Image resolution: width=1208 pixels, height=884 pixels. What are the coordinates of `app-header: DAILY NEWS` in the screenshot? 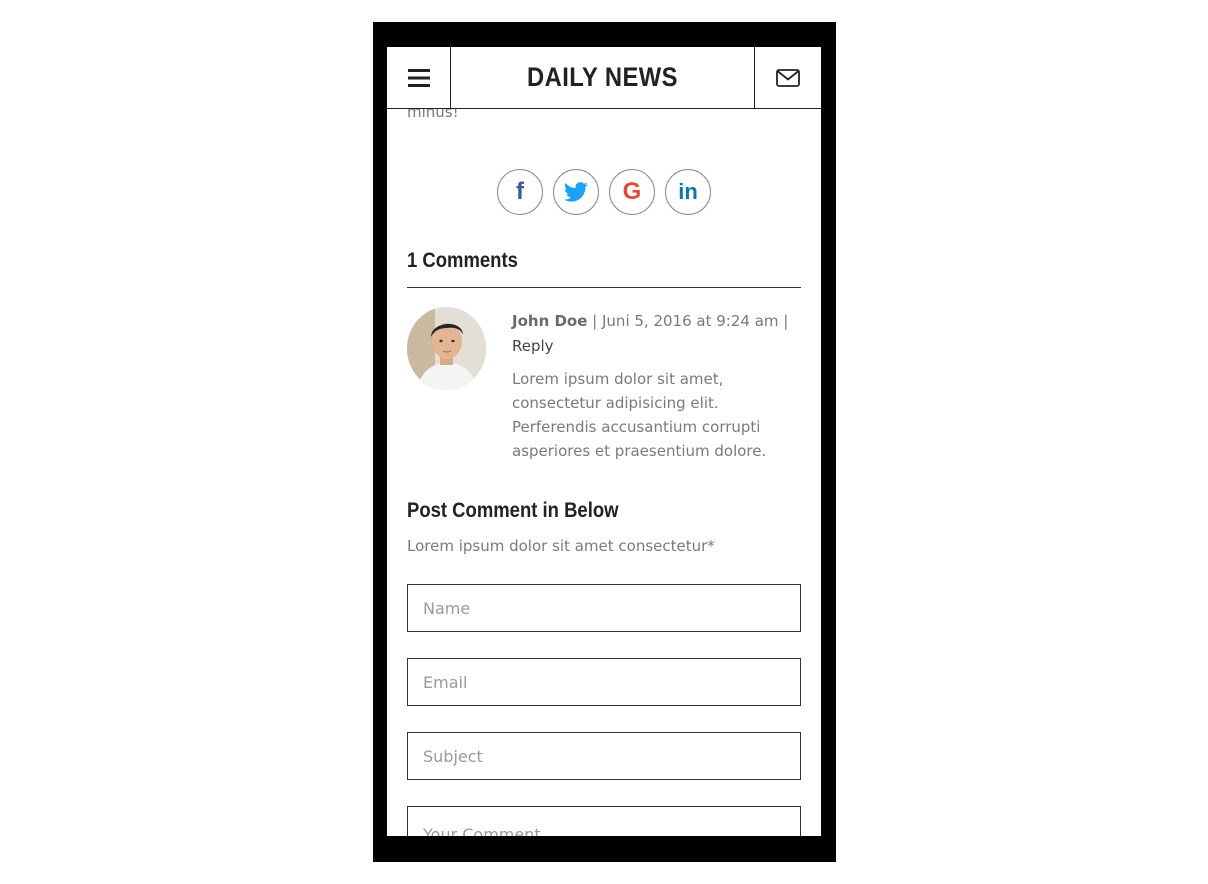 It's located at (604, 78).